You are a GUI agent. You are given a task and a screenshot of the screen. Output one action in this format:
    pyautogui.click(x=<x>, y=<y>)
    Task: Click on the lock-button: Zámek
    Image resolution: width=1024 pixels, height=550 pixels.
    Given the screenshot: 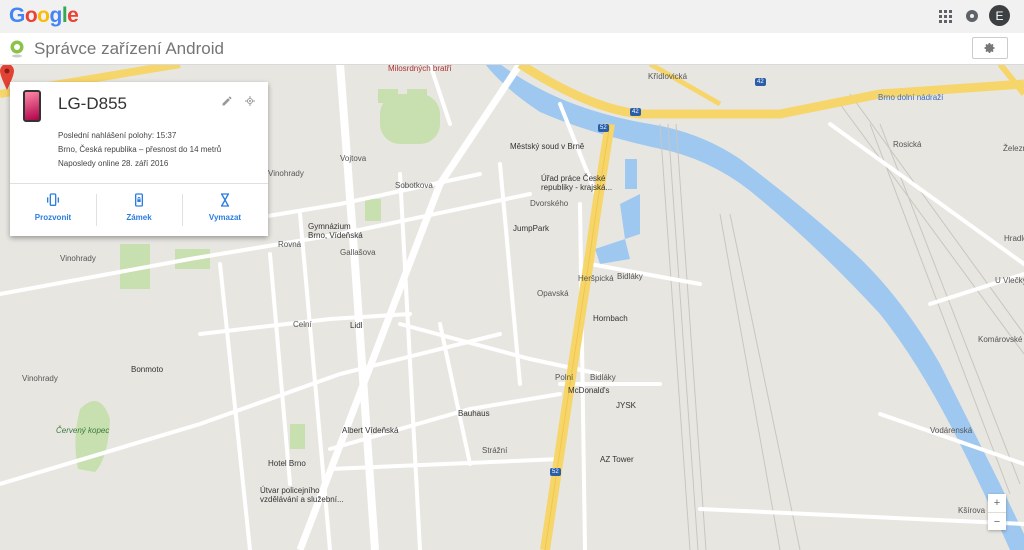 What is the action you would take?
    pyautogui.click(x=139, y=211)
    